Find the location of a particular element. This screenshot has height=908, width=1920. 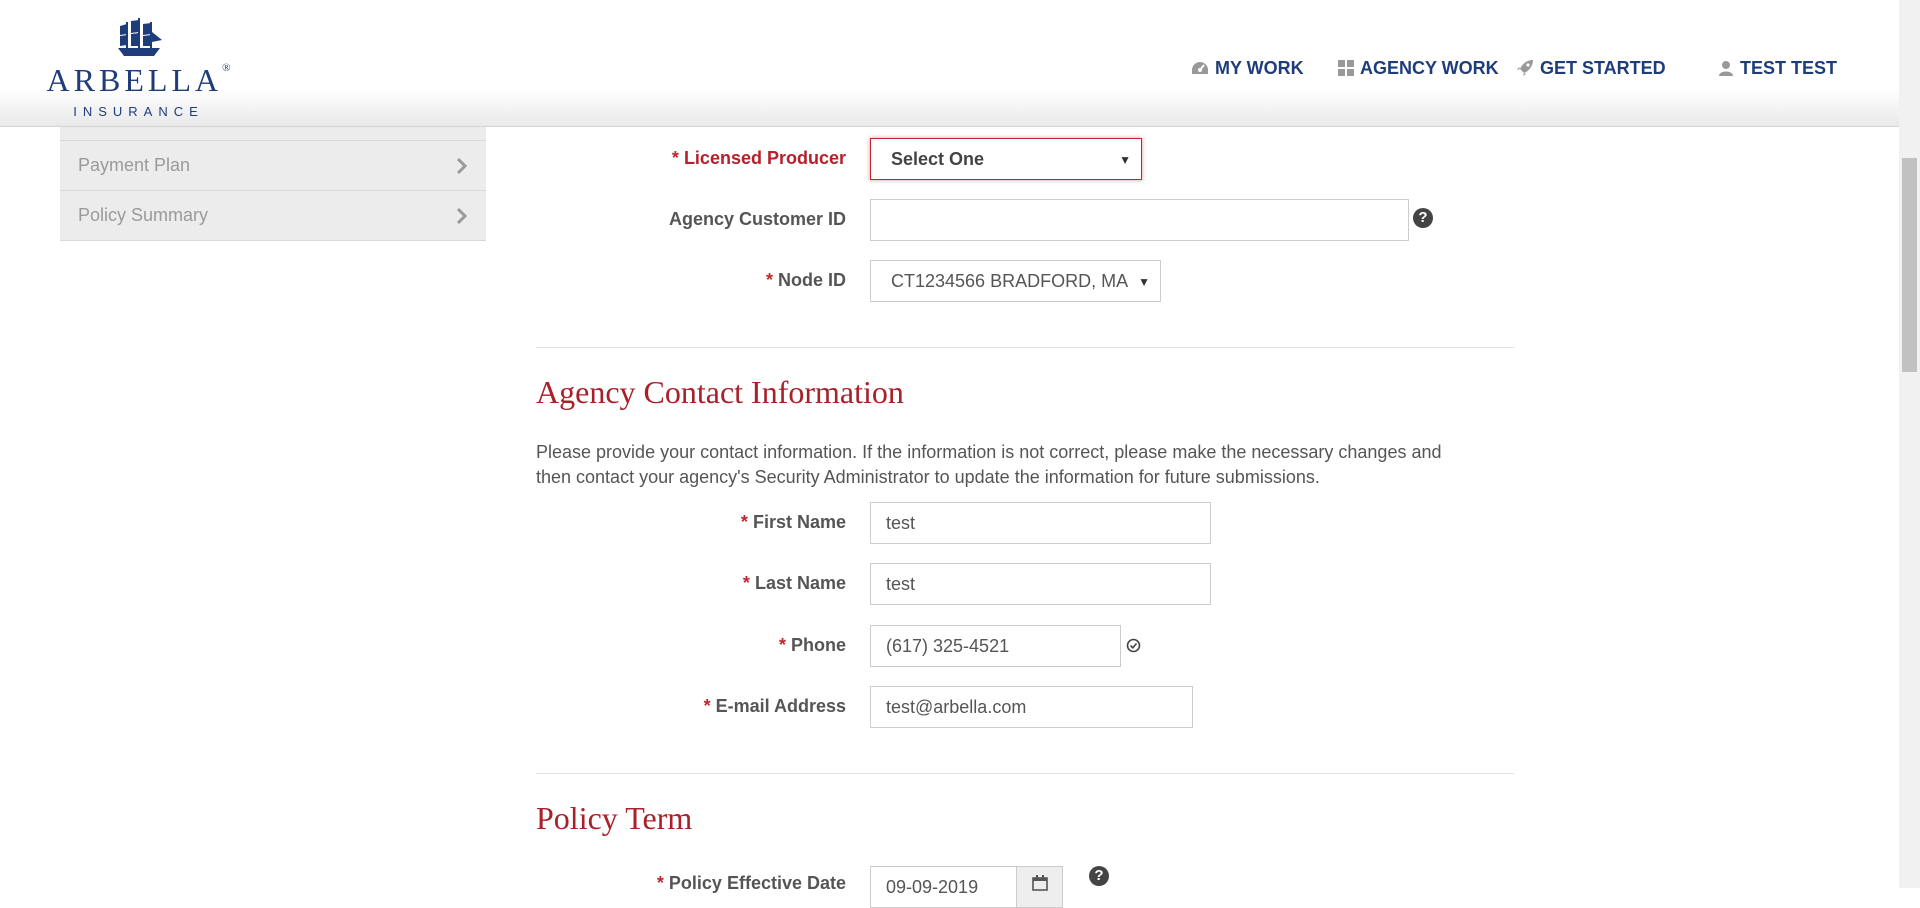

calendar-icon is located at coordinates (1039, 883).